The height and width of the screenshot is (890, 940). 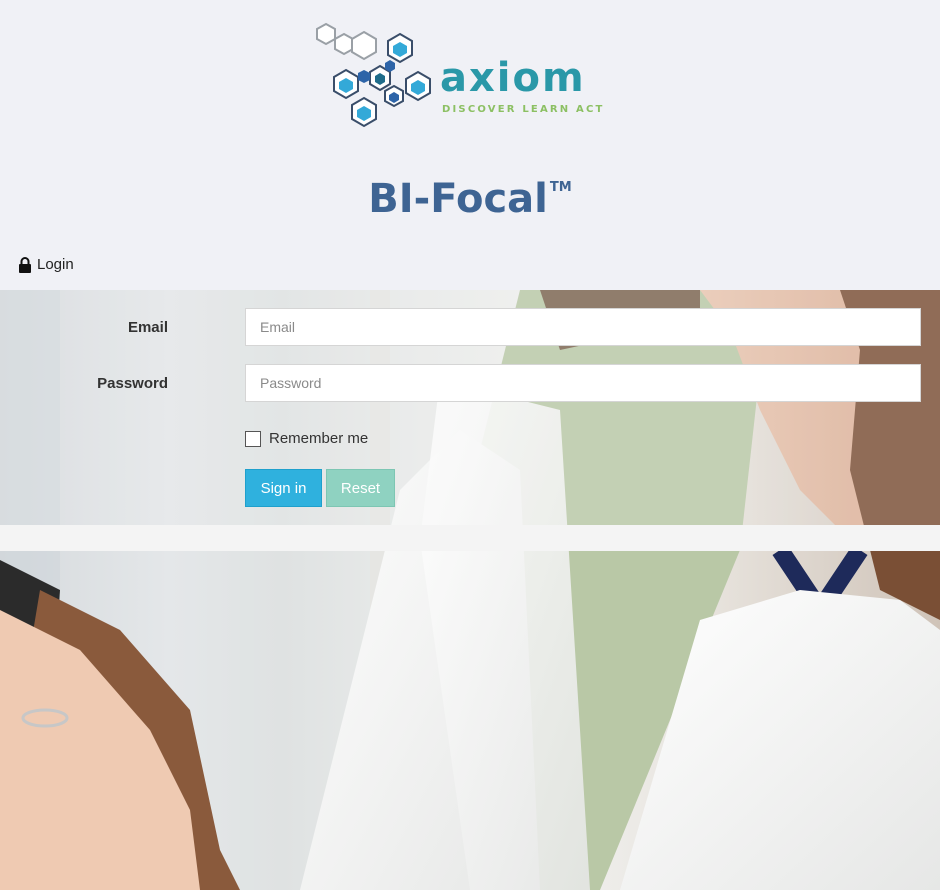 I want to click on remember-me: Remember me, so click(x=306, y=438).